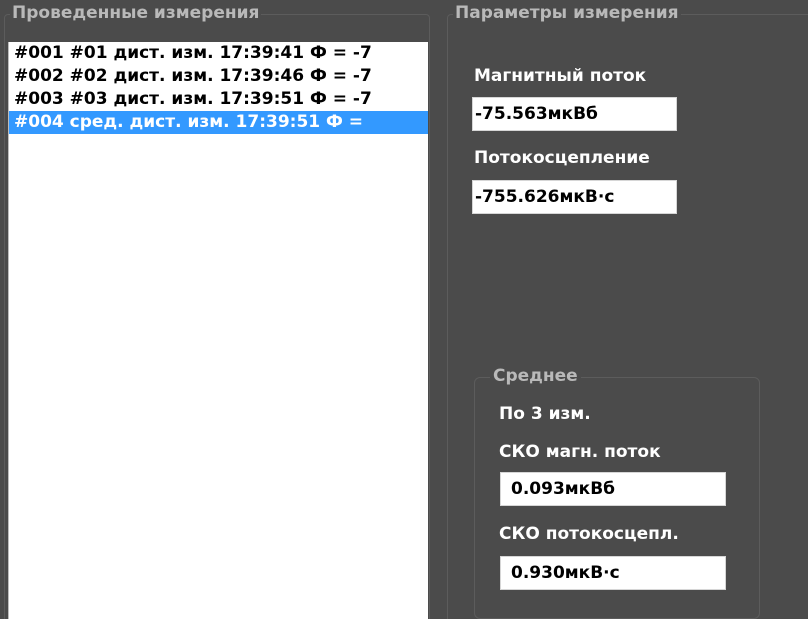 The width and height of the screenshot is (808, 619). Describe the element at coordinates (218, 76) in the screenshot. I see `list-item: #002 #02 дист. изм. 17:39:46 Ф = -7` at that location.